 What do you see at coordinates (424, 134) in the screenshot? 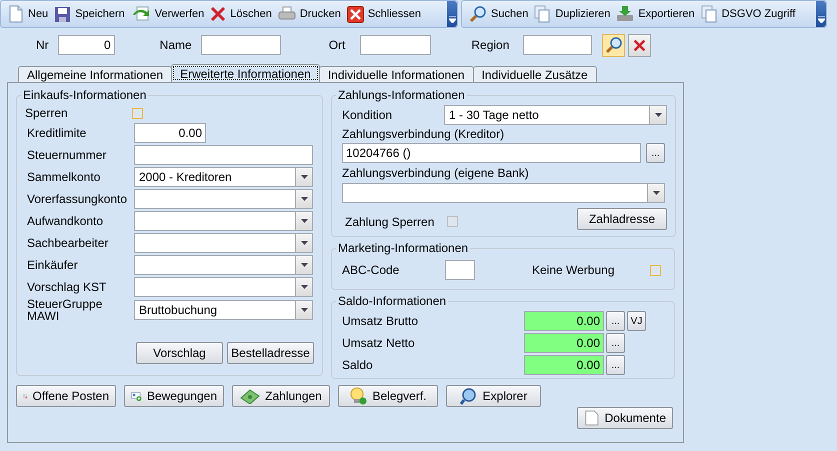
I see `field-label: Zahlungsverbindung (Kreditor)` at bounding box center [424, 134].